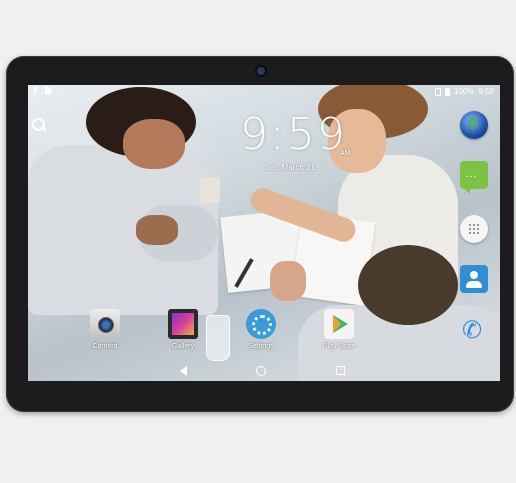  What do you see at coordinates (183, 371) in the screenshot?
I see `back-icon` at bounding box center [183, 371].